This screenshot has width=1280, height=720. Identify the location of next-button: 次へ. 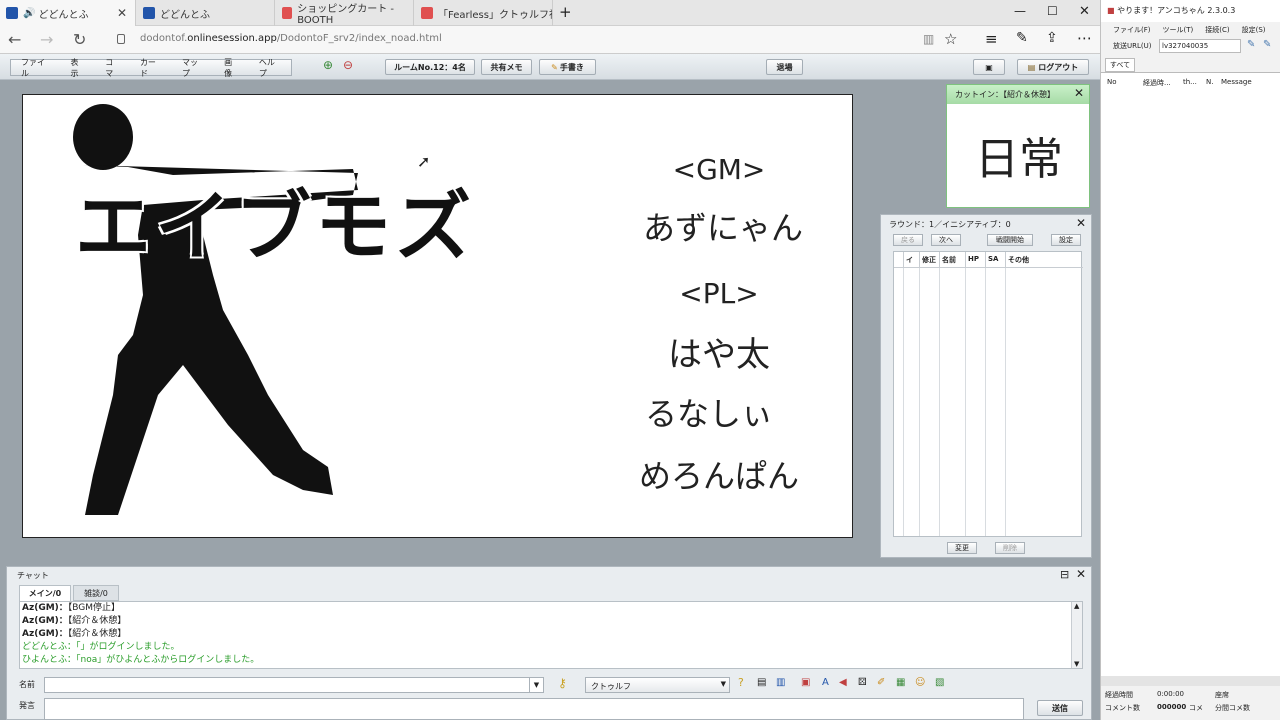
(946, 240).